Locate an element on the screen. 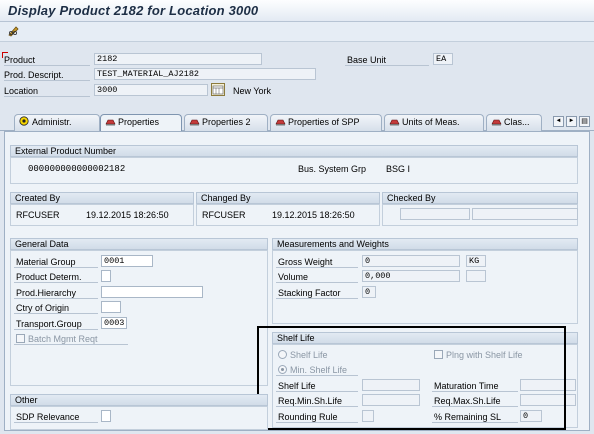 The height and width of the screenshot is (434, 594). display-change-icon is located at coordinates (14, 32).